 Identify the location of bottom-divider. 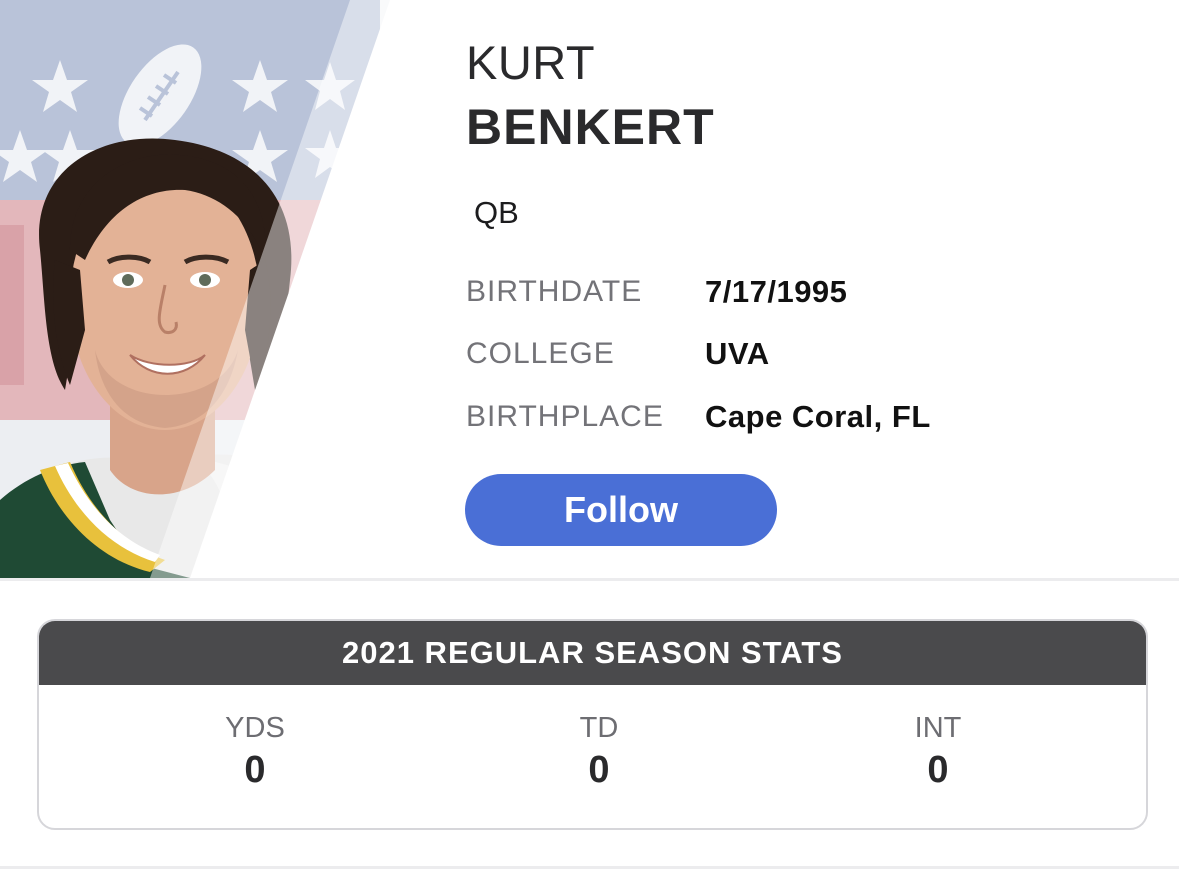
(589, 867).